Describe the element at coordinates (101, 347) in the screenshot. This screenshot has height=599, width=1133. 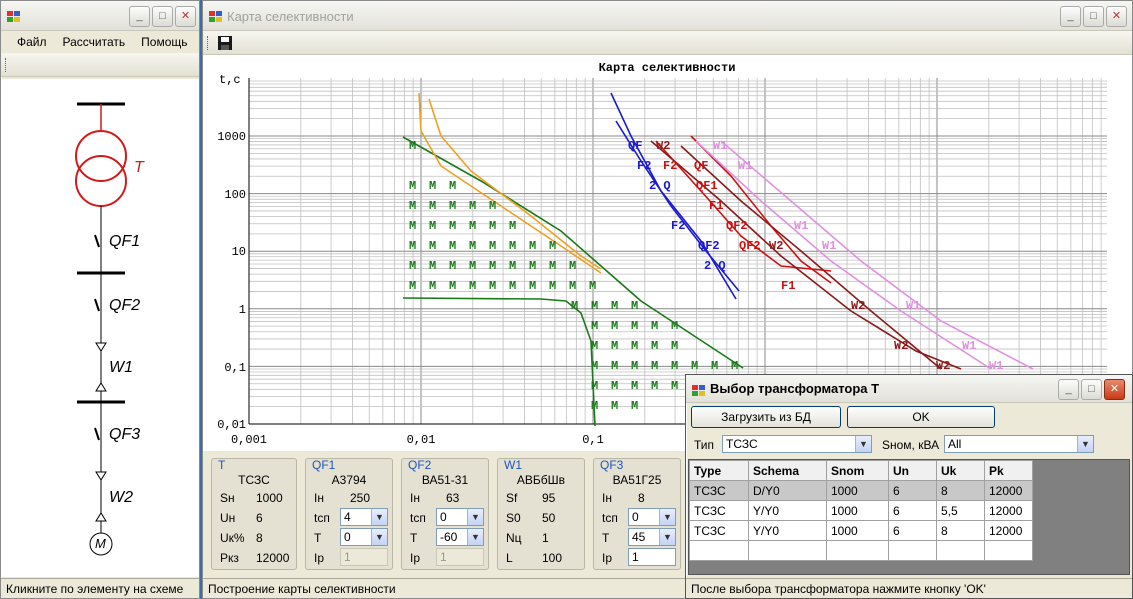
I see `line-w1-symbol-down` at that location.